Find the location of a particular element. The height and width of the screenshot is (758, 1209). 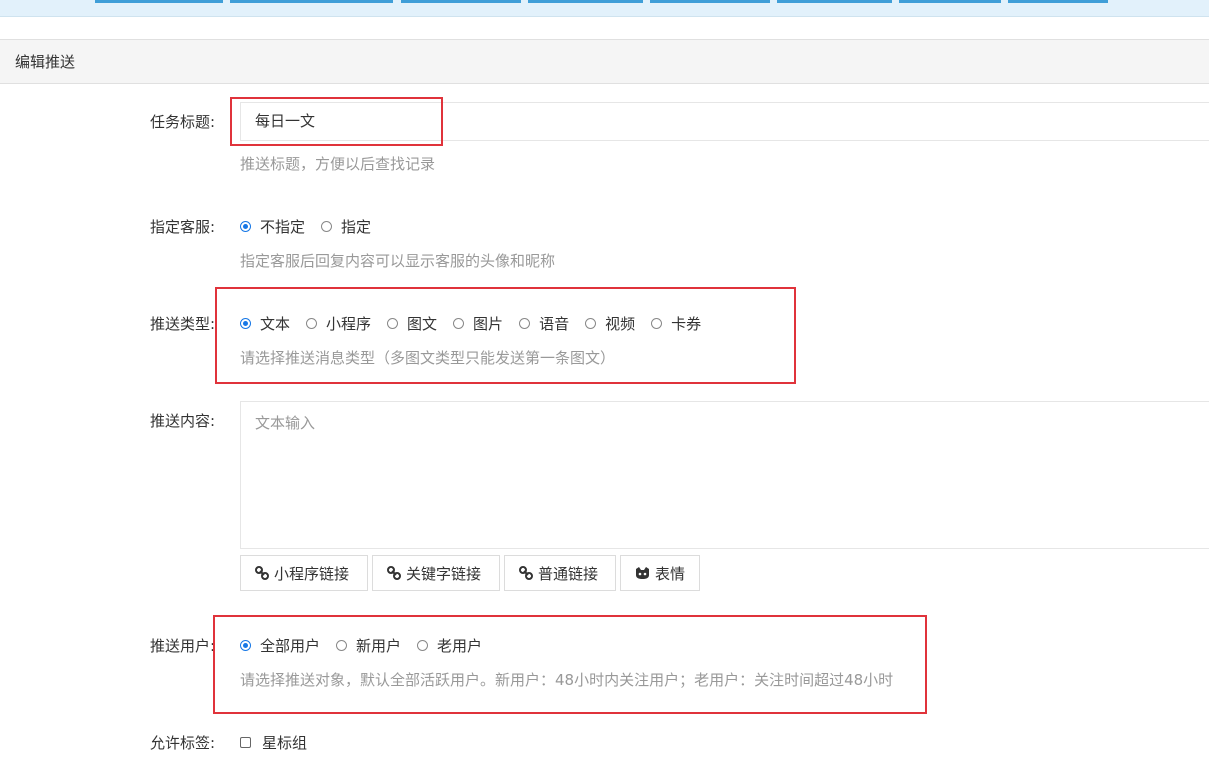

highlight-box-push-type is located at coordinates (505, 335).